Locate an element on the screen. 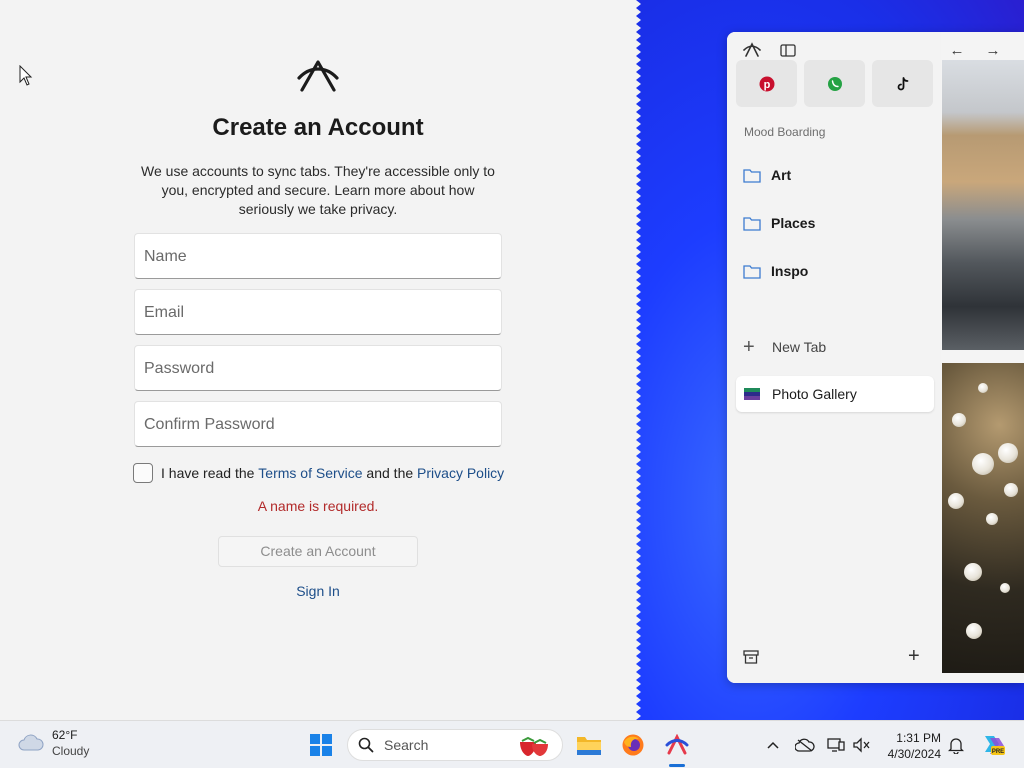 The image size is (1024, 768). folder-label: Places is located at coordinates (793, 223).